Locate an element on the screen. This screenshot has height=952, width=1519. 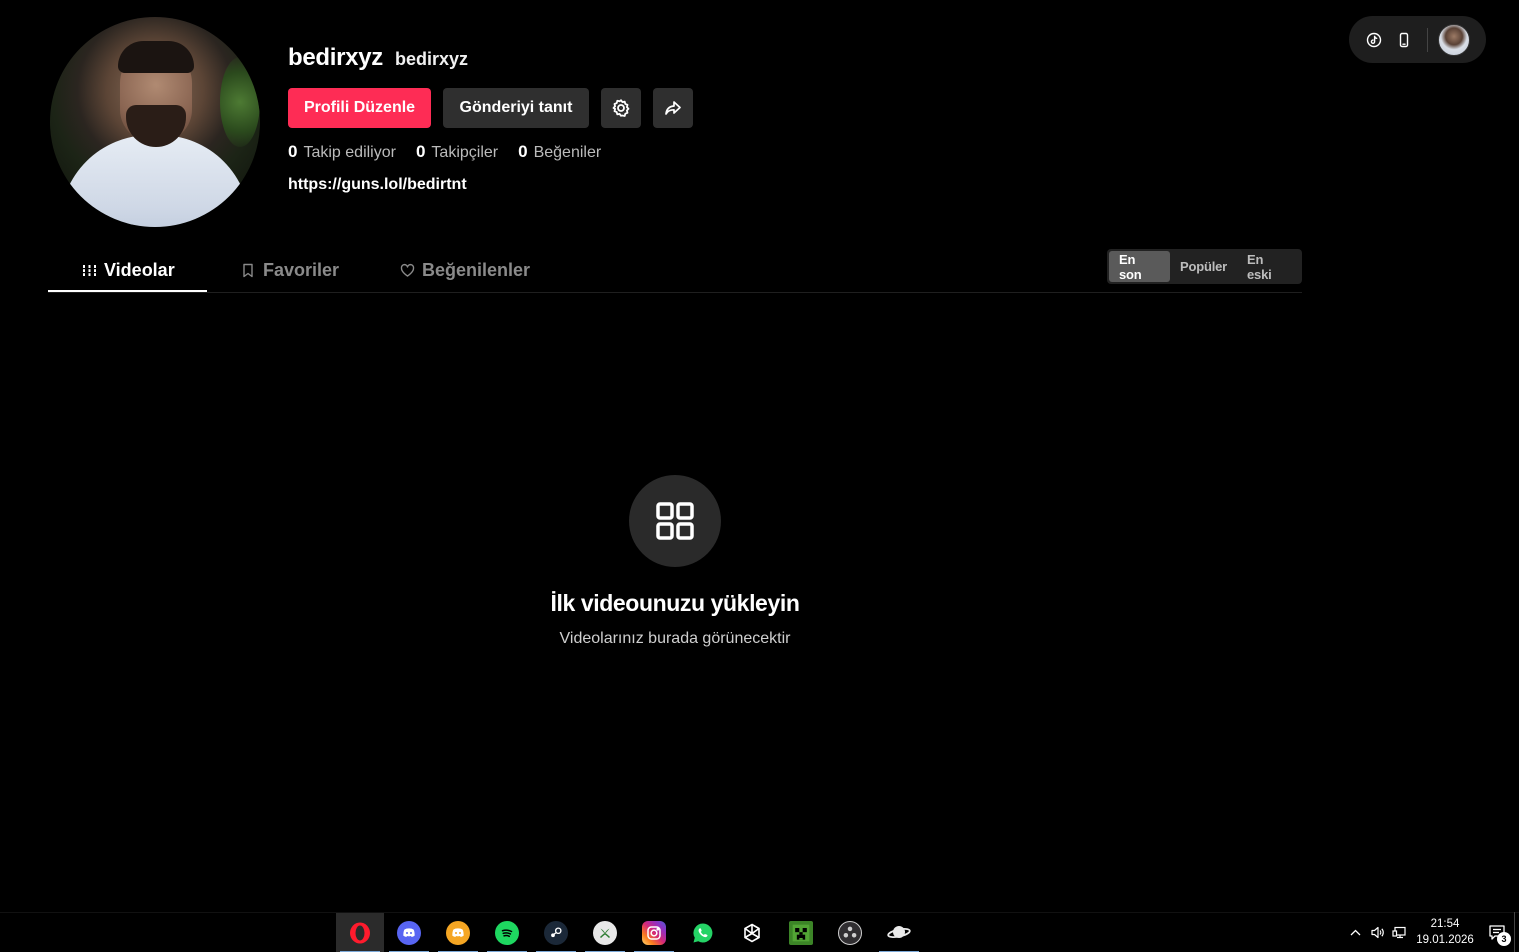
sort-popular: Popüler is located at coordinates (1203, 266).